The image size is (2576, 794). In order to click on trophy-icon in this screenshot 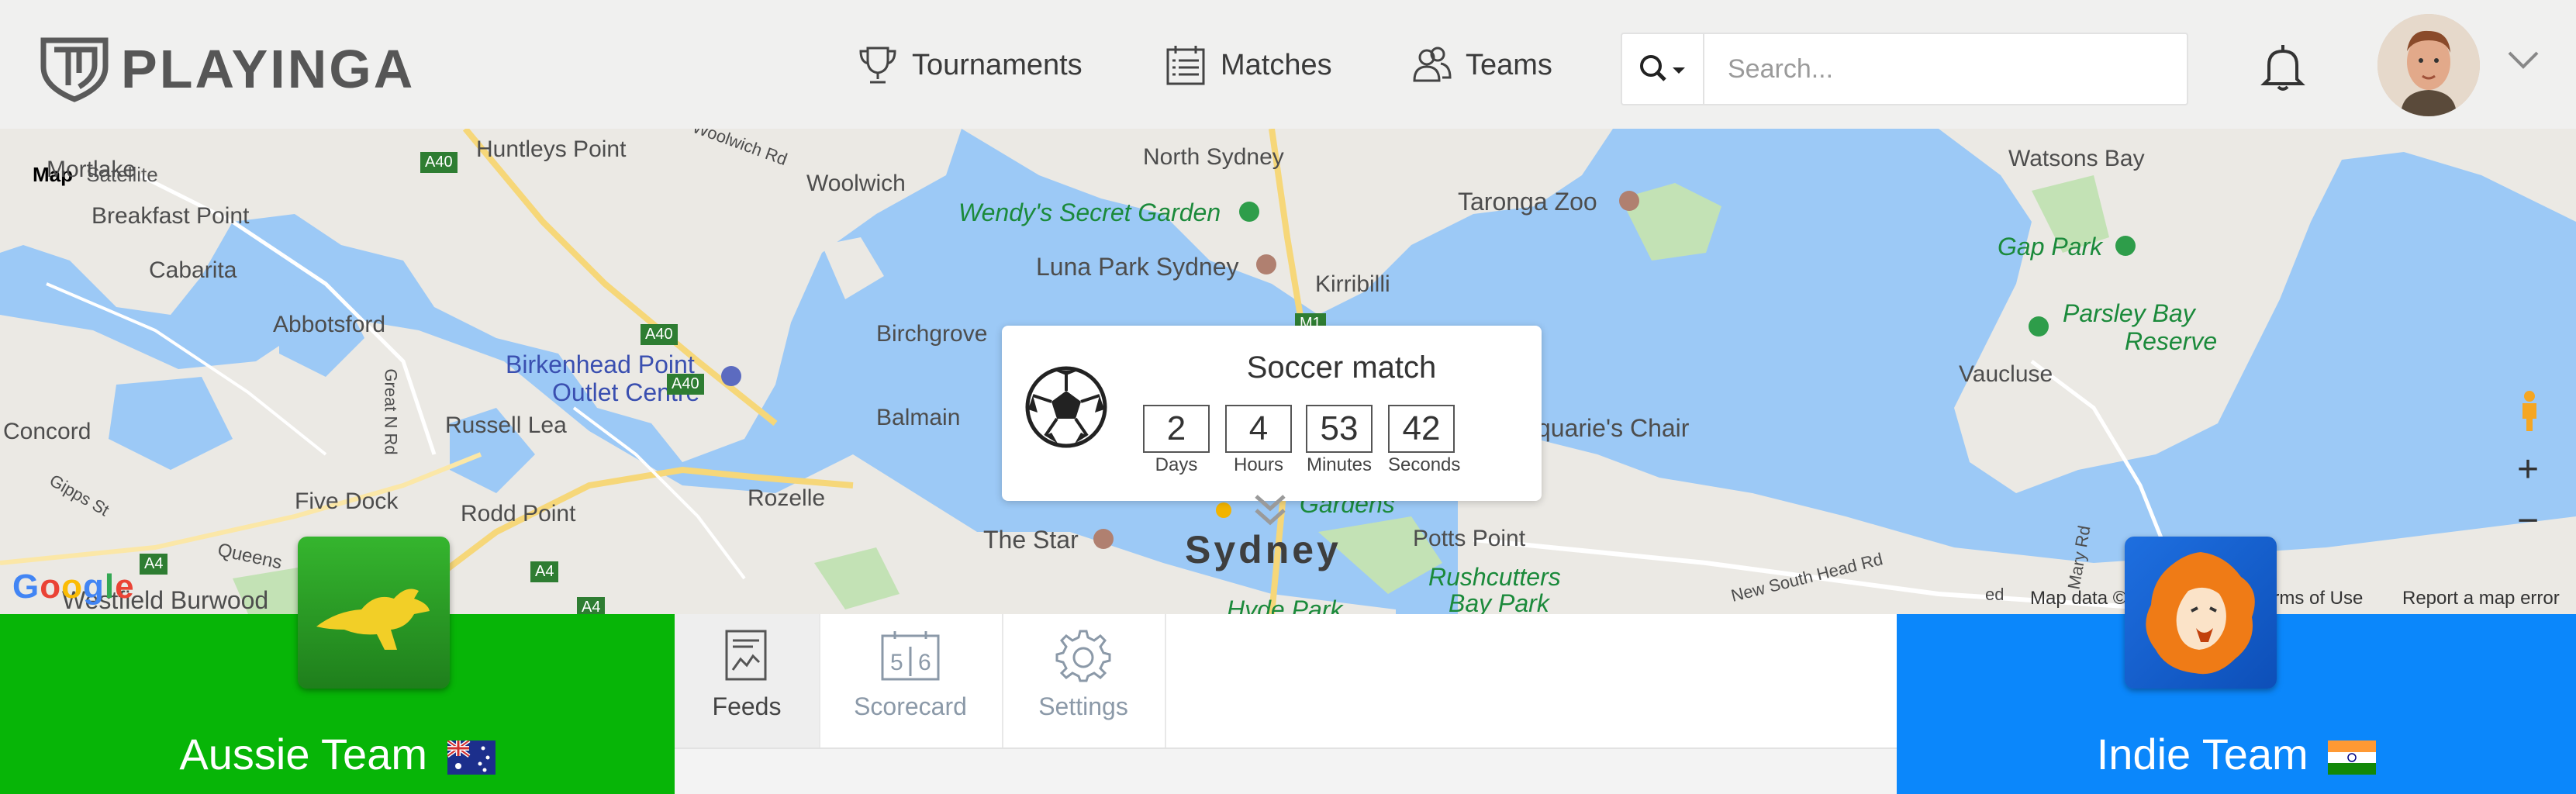, I will do `click(878, 65)`.